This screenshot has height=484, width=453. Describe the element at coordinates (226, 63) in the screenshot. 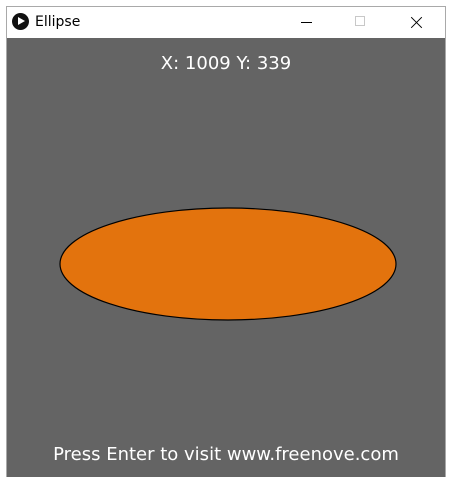

I see `mouse-coordinates: X: 1009 Y: 339` at that location.